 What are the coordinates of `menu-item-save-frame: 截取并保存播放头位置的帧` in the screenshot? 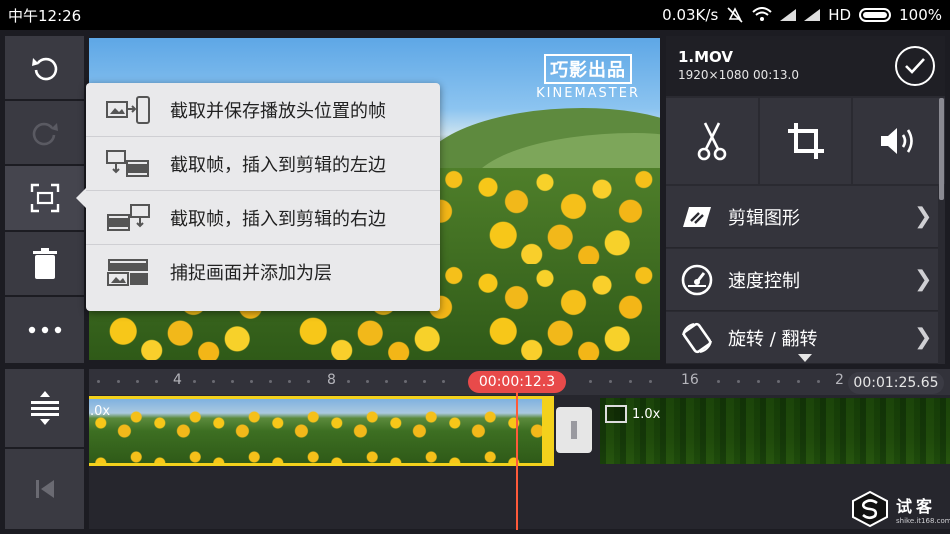 It's located at (263, 110).